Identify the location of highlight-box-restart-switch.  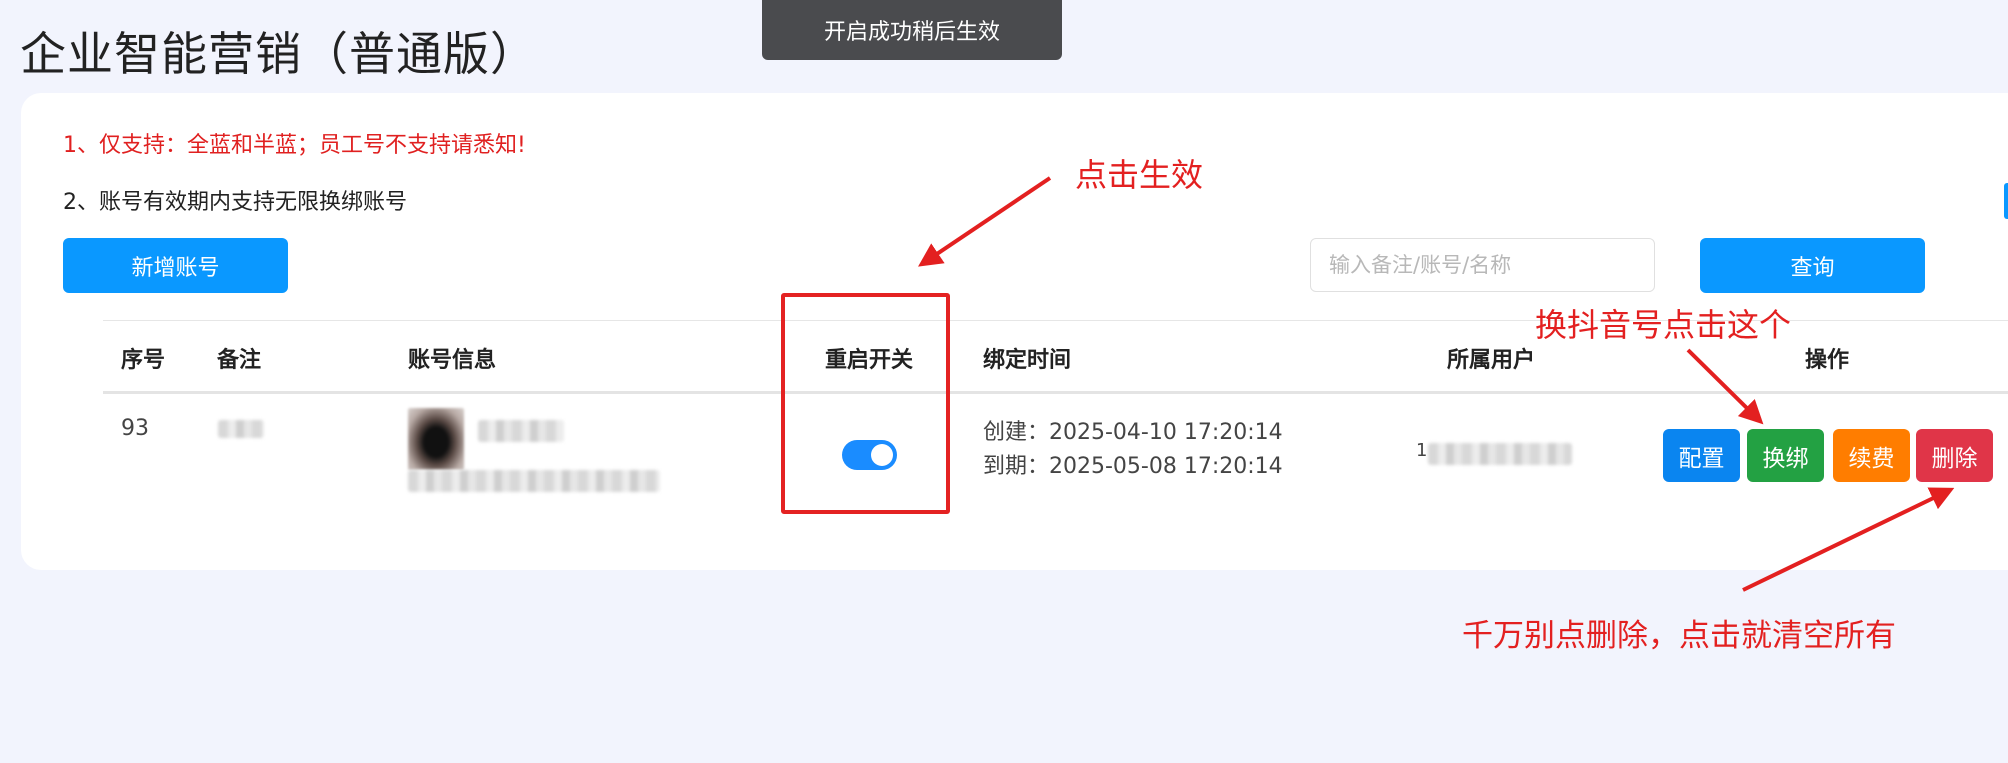
(865, 403).